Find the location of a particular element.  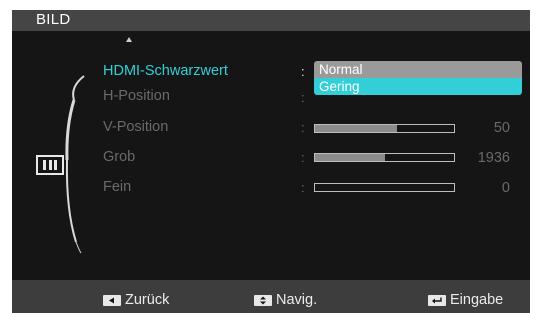

v-position-bar-fill is located at coordinates (356, 128).